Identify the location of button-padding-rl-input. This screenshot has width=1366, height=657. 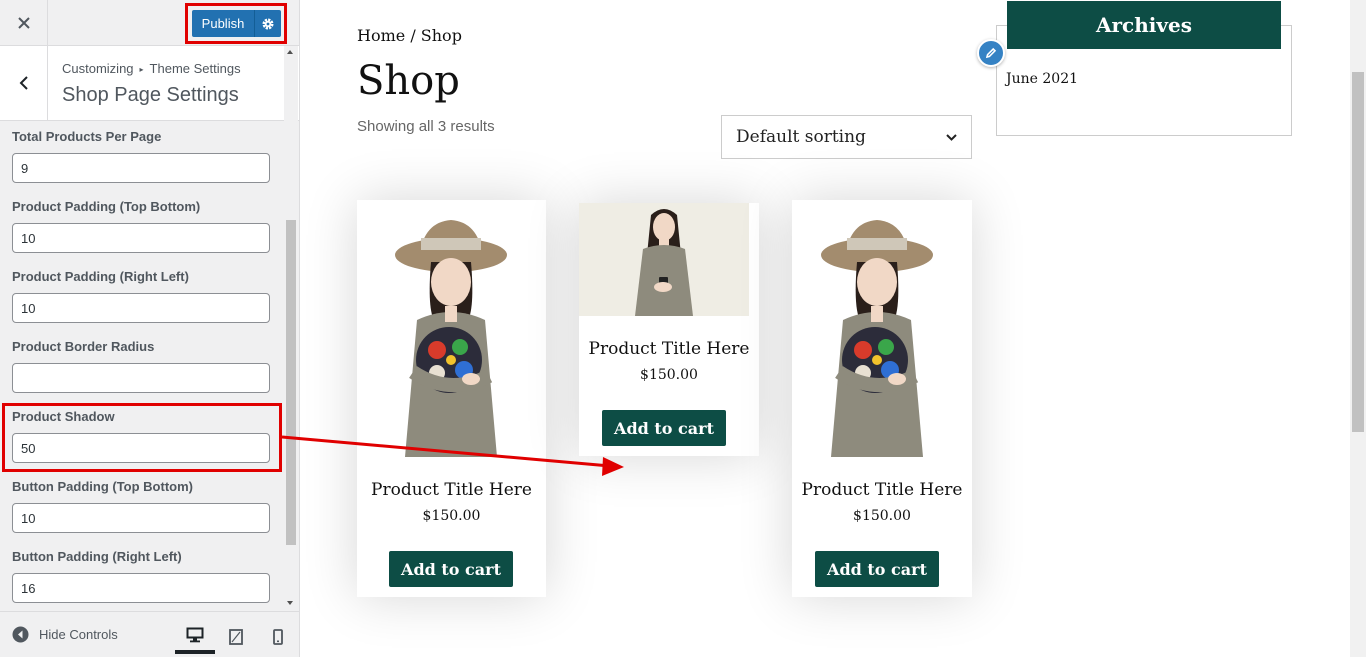
(141, 588).